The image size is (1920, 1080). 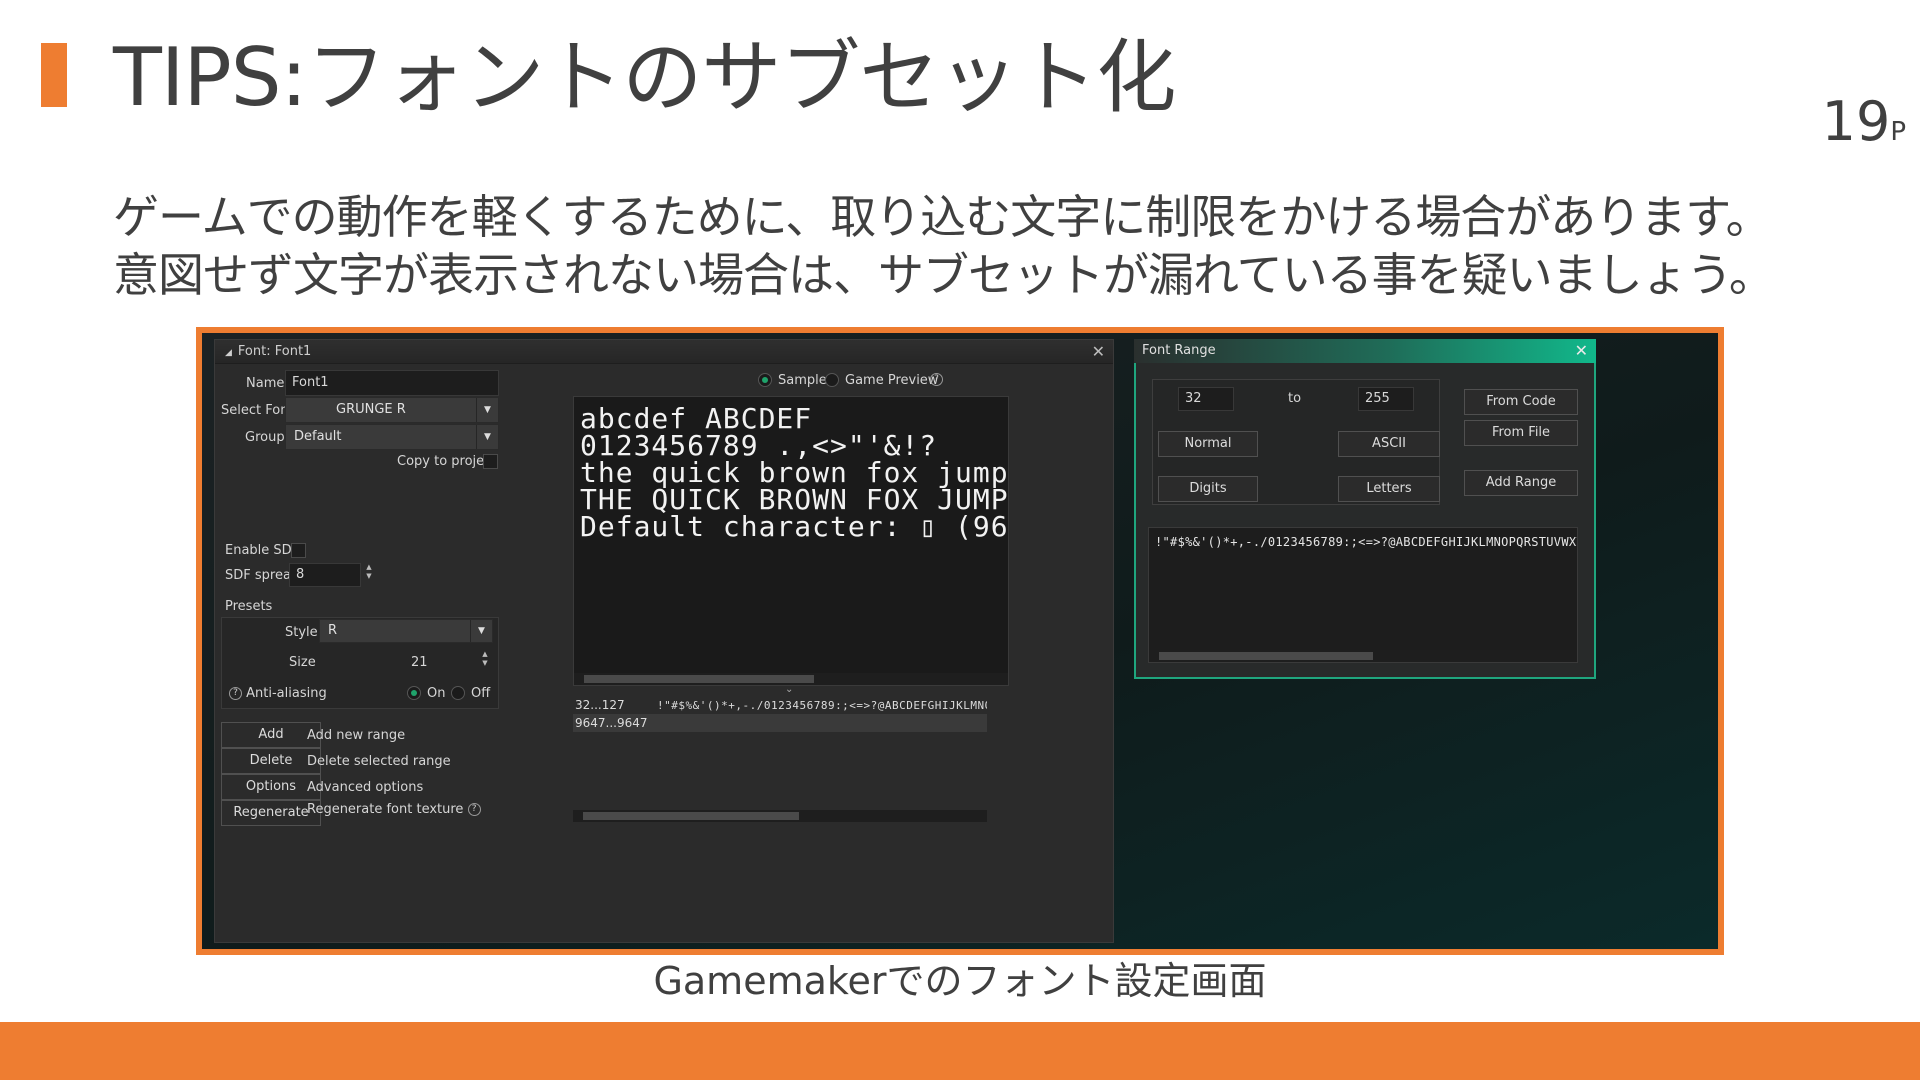 What do you see at coordinates (1521, 433) in the screenshot?
I see `from-file-button: From File` at bounding box center [1521, 433].